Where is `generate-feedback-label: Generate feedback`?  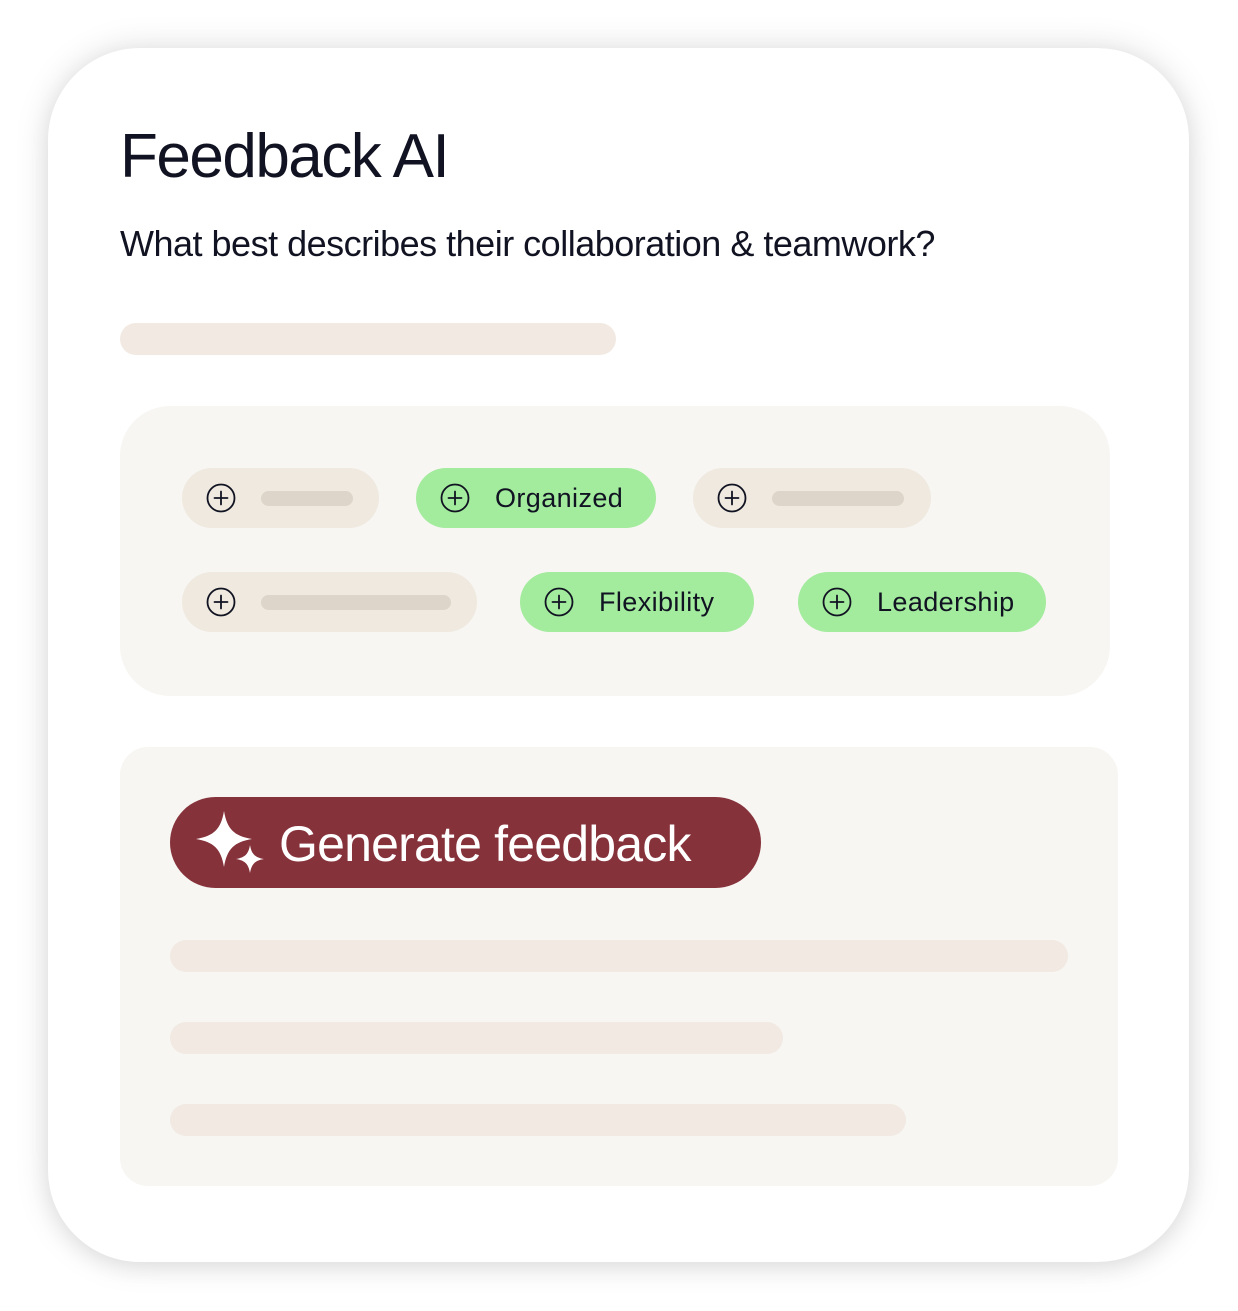
generate-feedback-label: Generate feedback is located at coordinates (485, 844).